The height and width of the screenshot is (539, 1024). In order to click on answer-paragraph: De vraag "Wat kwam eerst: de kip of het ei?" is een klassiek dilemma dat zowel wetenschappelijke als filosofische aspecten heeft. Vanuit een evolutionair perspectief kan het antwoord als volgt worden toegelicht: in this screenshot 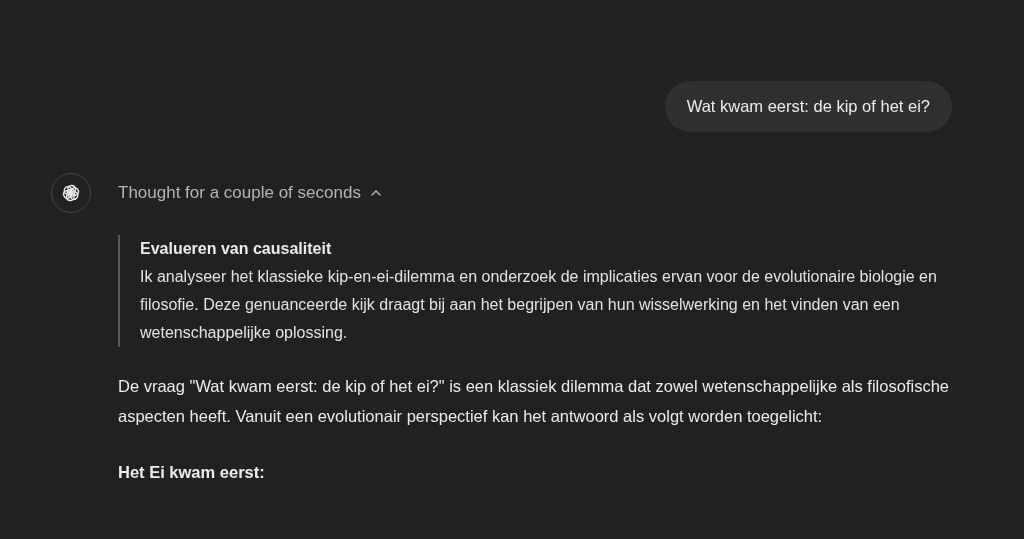, I will do `click(534, 401)`.